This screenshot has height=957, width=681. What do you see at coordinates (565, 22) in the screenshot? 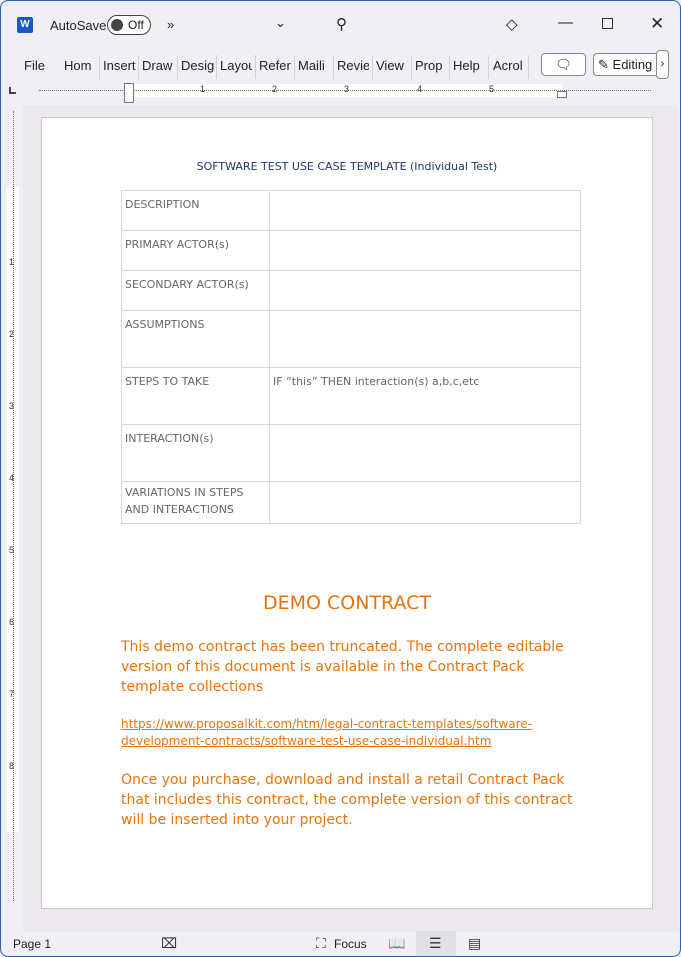
I see `minimize-icon: —` at bounding box center [565, 22].